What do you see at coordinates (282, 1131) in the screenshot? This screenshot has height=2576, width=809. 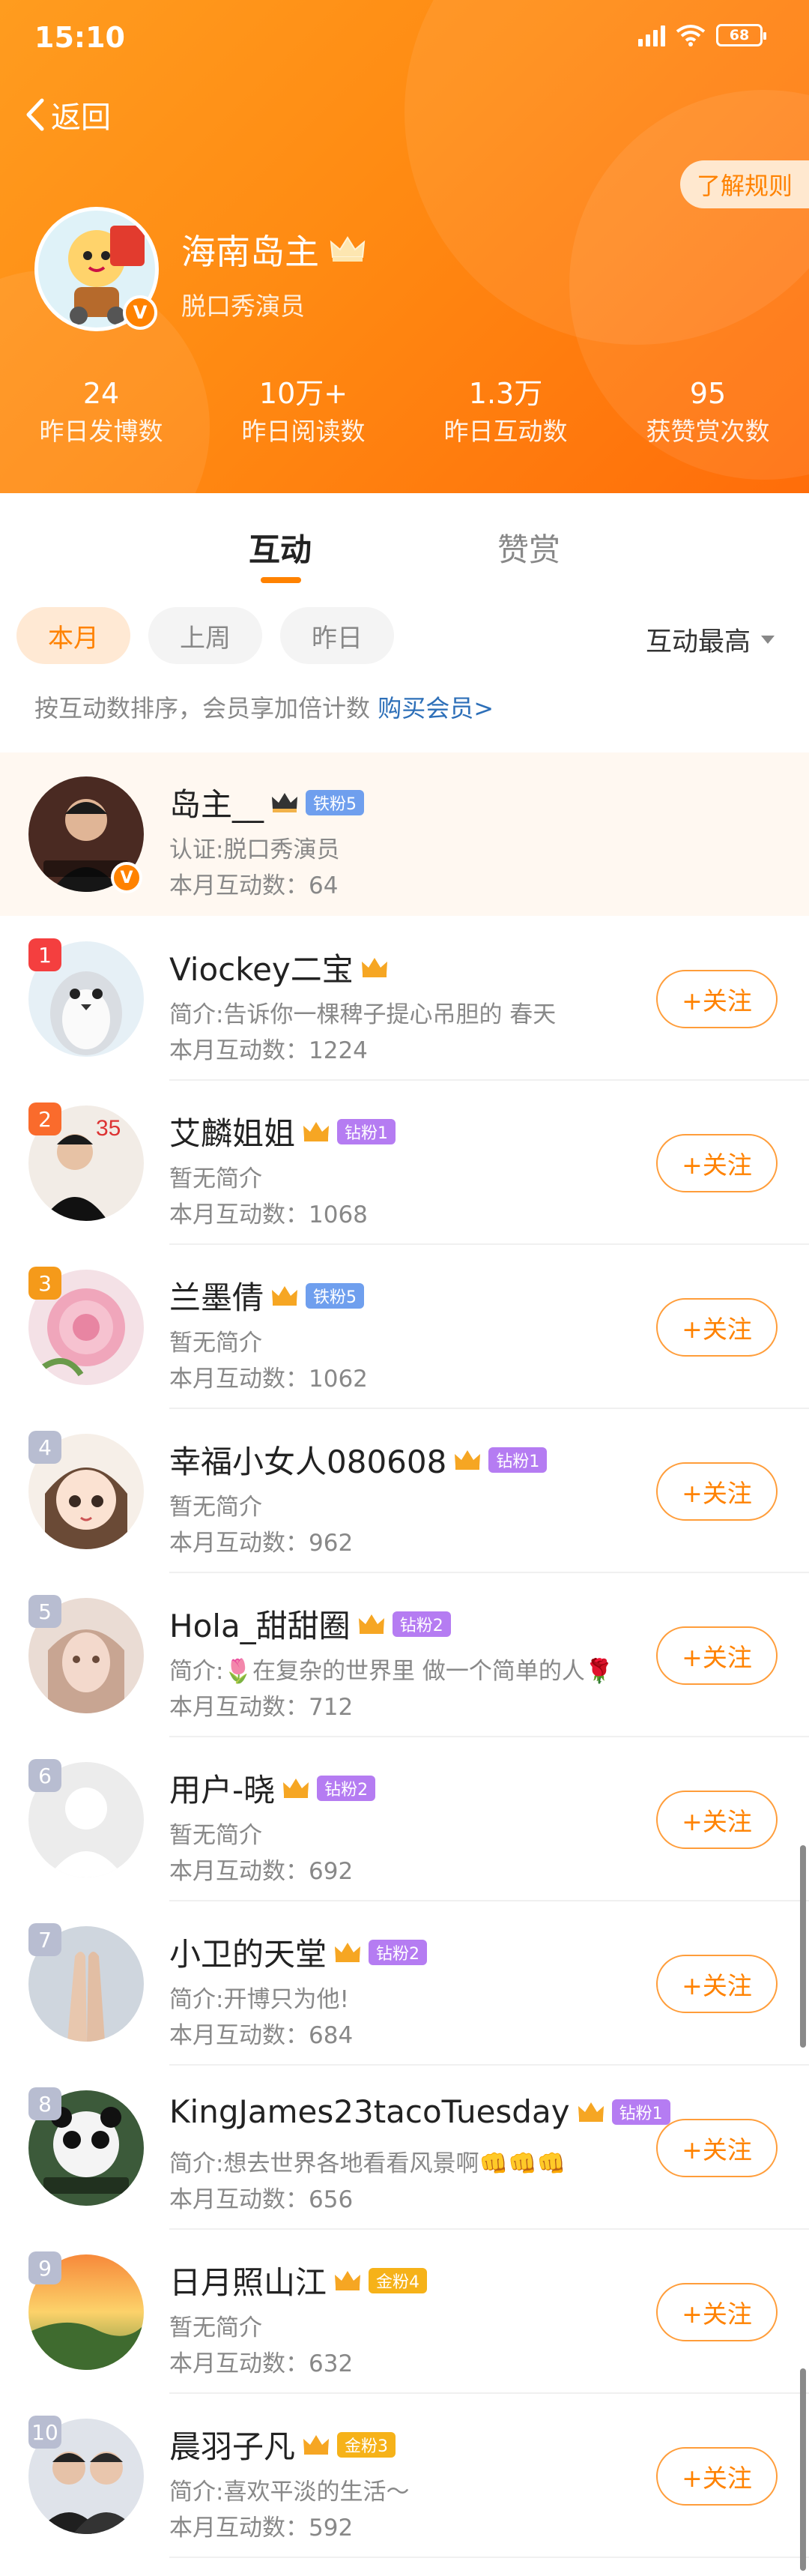 I see `user-name-line: 艾麟姐姐 钻粉1` at bounding box center [282, 1131].